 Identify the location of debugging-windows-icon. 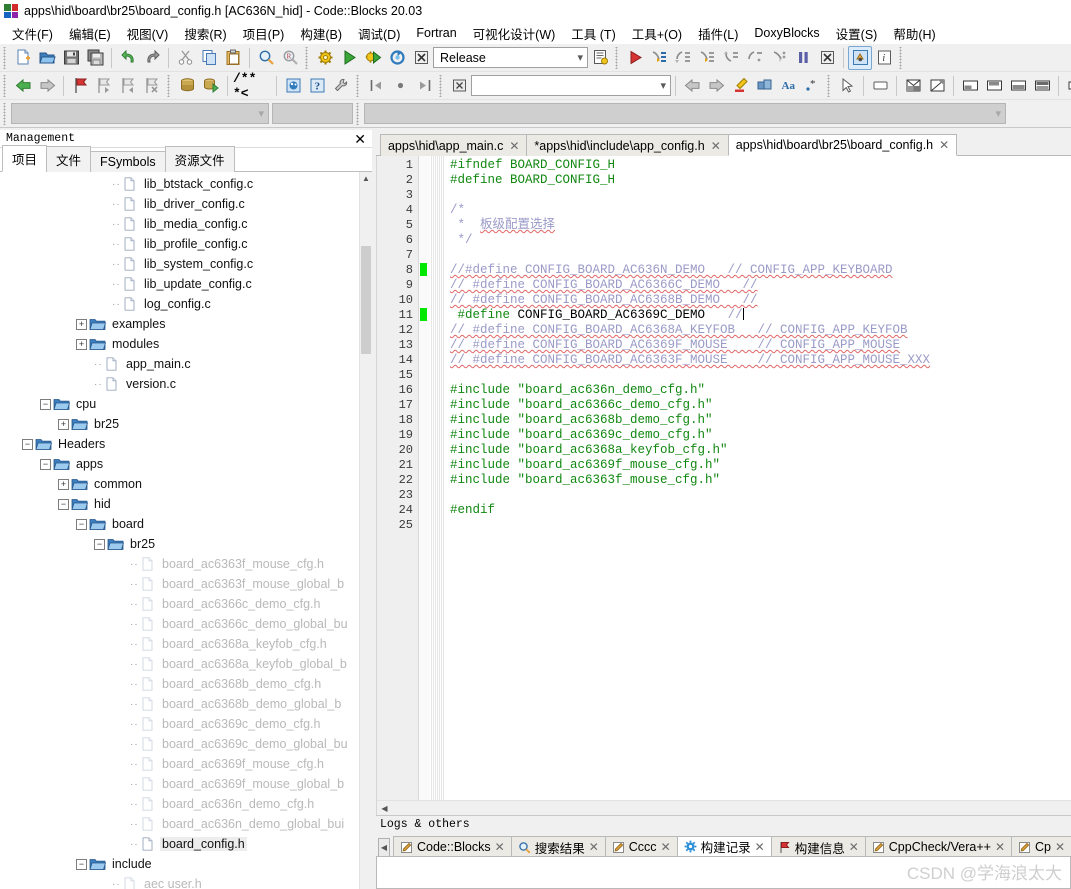
(860, 57).